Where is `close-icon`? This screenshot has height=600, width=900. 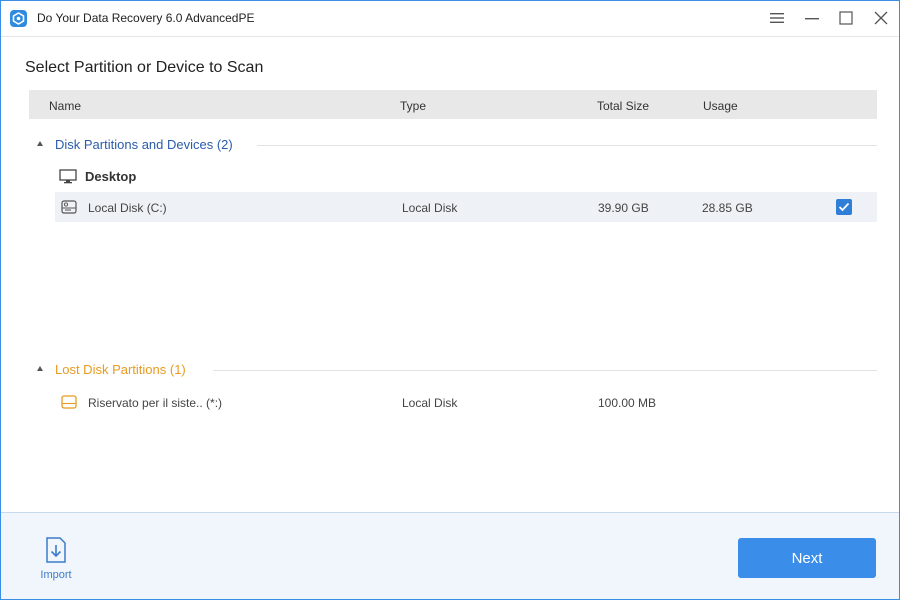
close-icon is located at coordinates (881, 18).